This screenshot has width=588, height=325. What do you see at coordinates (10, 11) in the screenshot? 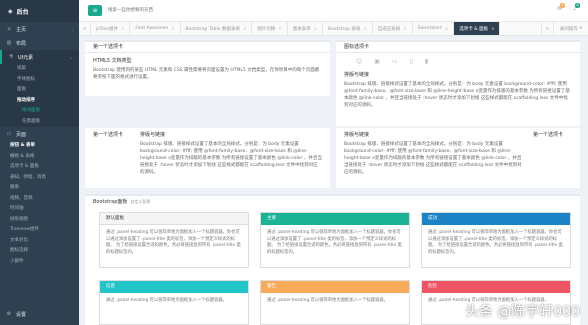
I see `brand-icon: ◈` at bounding box center [10, 11].